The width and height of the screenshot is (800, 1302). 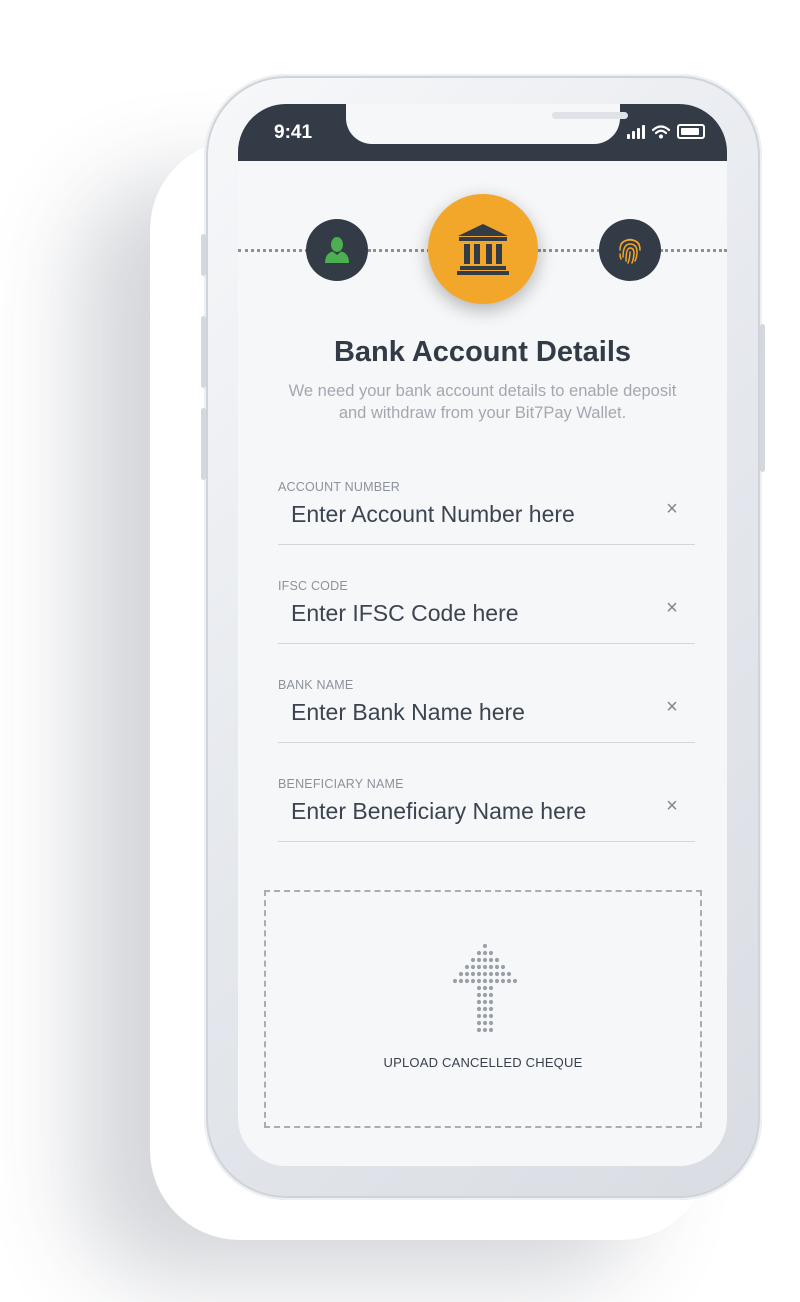 I want to click on status-icons, so click(x=666, y=131).